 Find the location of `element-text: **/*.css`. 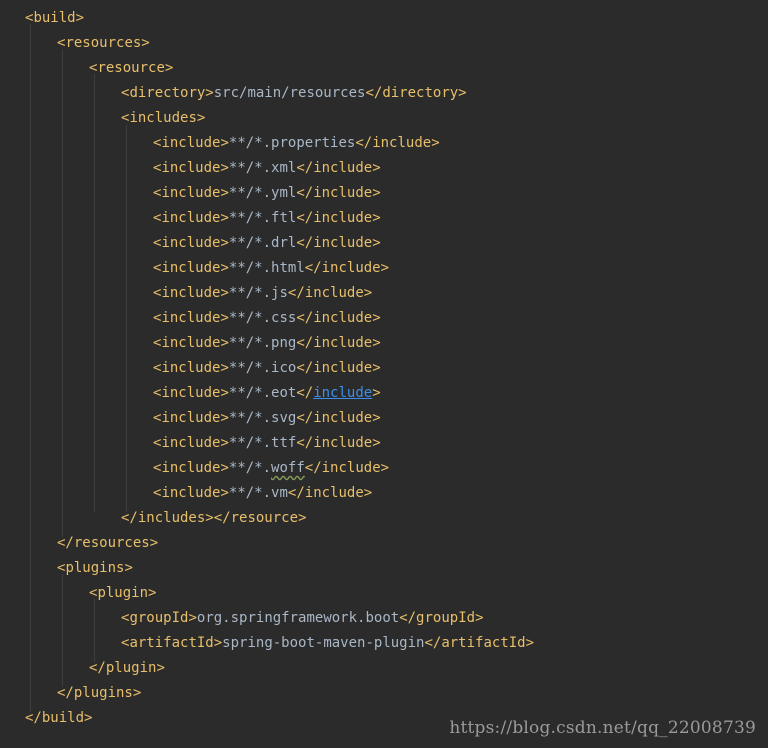

element-text: **/*.css is located at coordinates (262, 318).